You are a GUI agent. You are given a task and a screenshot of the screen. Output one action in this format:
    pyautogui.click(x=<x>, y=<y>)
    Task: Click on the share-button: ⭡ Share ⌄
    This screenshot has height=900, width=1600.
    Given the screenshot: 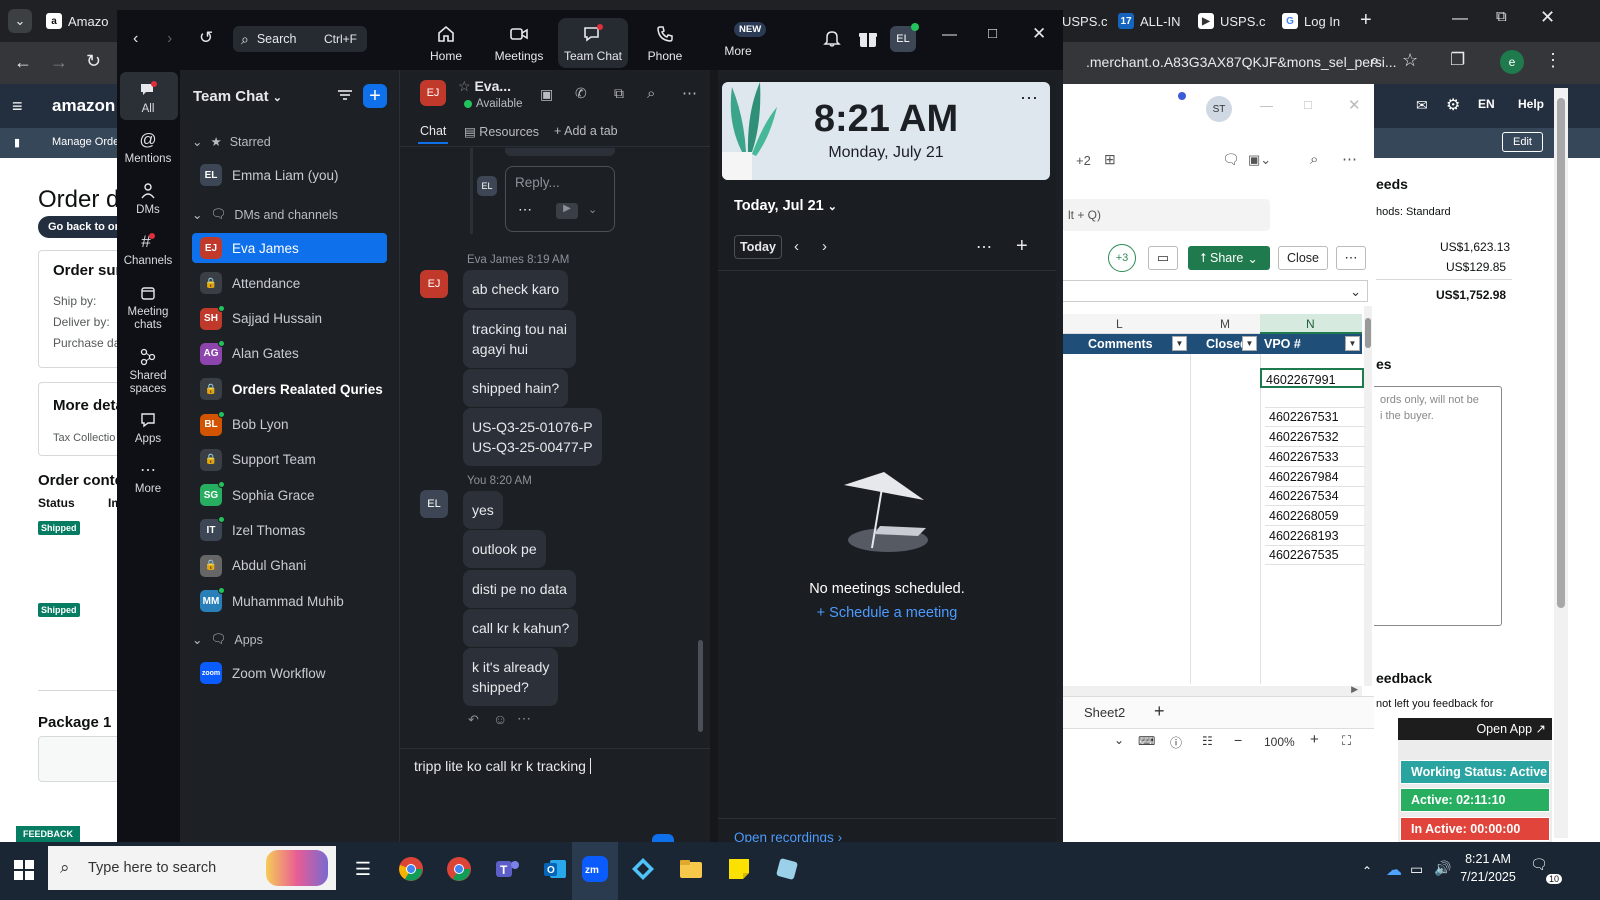 What is the action you would take?
    pyautogui.click(x=1229, y=258)
    